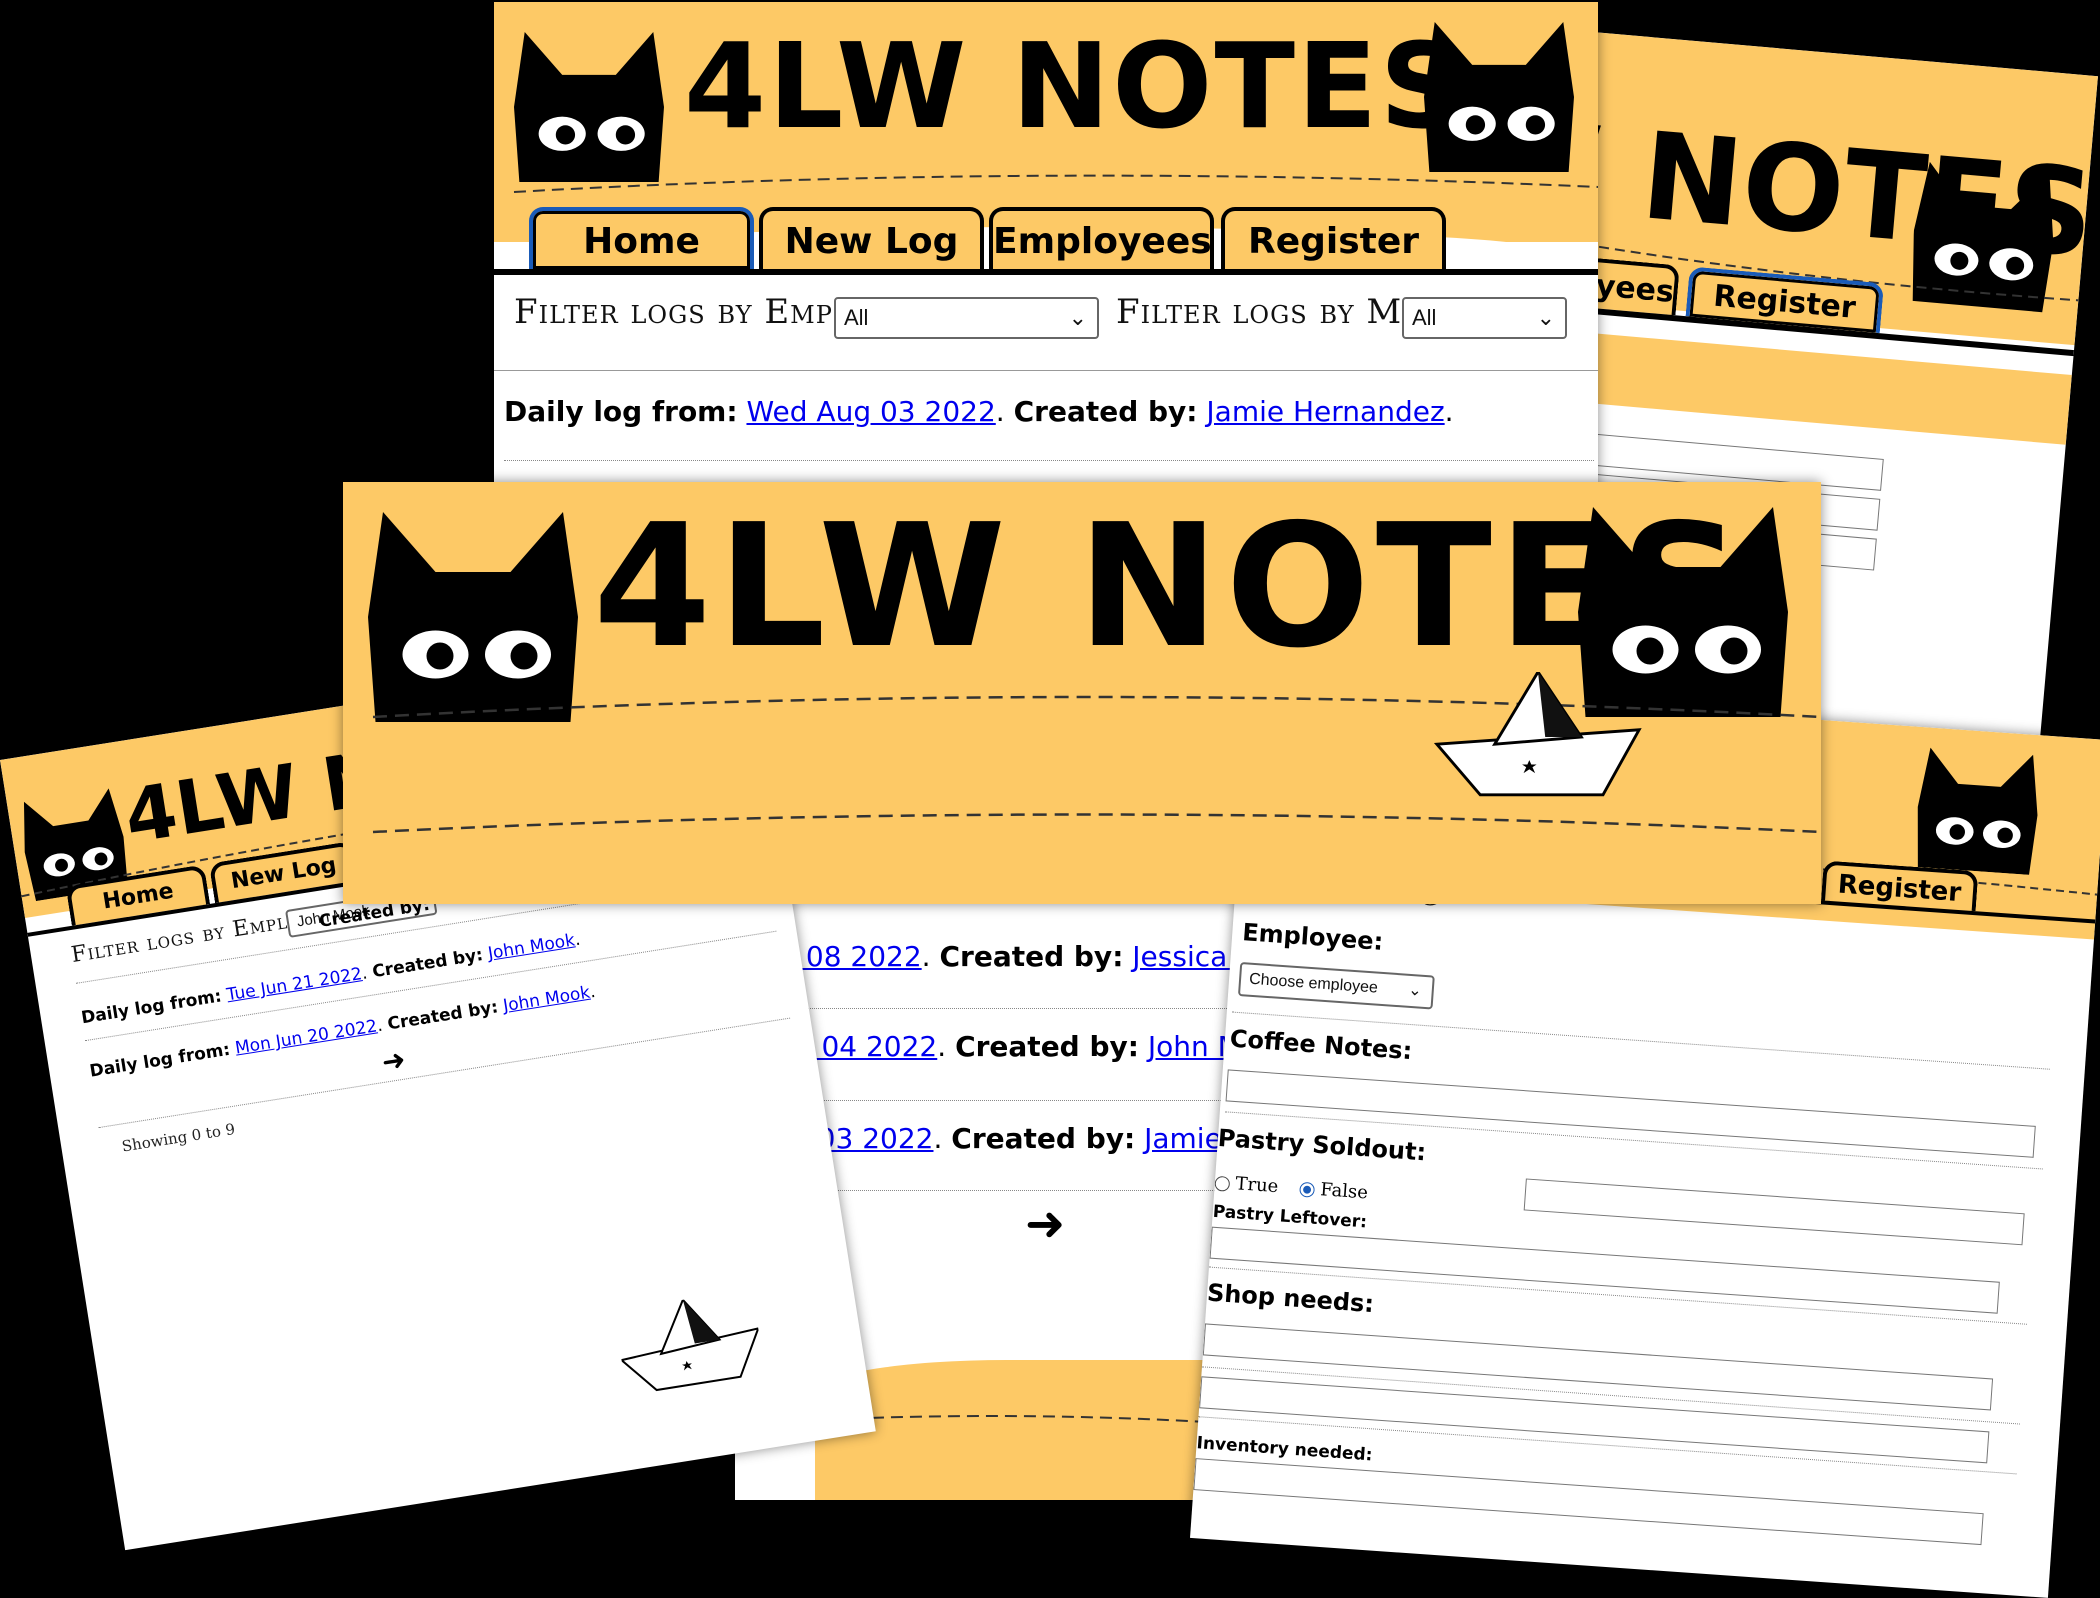  I want to click on tab-employees: Employees, so click(1101, 238).